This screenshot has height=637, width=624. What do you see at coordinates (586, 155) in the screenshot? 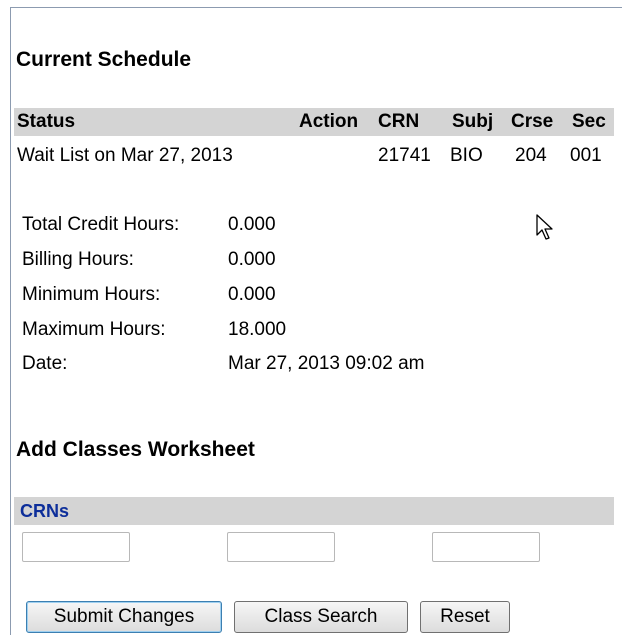
I see `row-sec: 001` at bounding box center [586, 155].